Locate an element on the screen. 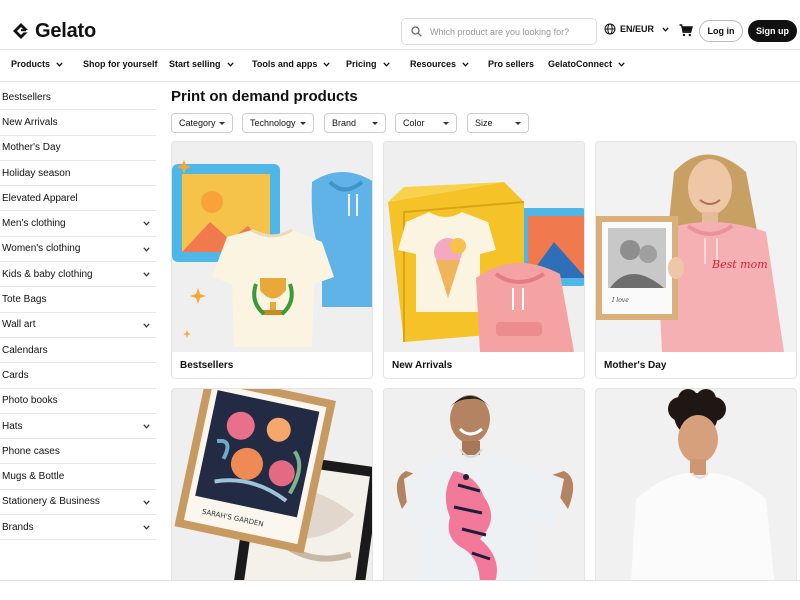  filter-label: Size is located at coordinates (484, 123).